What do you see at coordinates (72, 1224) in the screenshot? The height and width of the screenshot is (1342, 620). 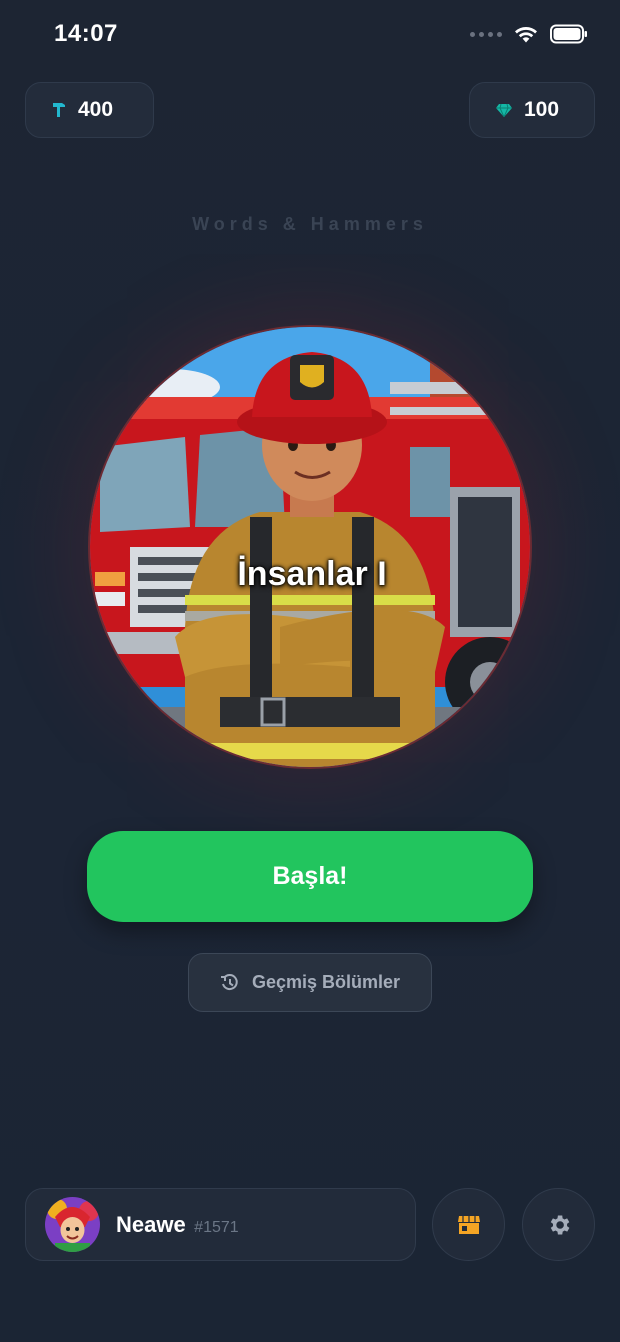 I see `avatar` at bounding box center [72, 1224].